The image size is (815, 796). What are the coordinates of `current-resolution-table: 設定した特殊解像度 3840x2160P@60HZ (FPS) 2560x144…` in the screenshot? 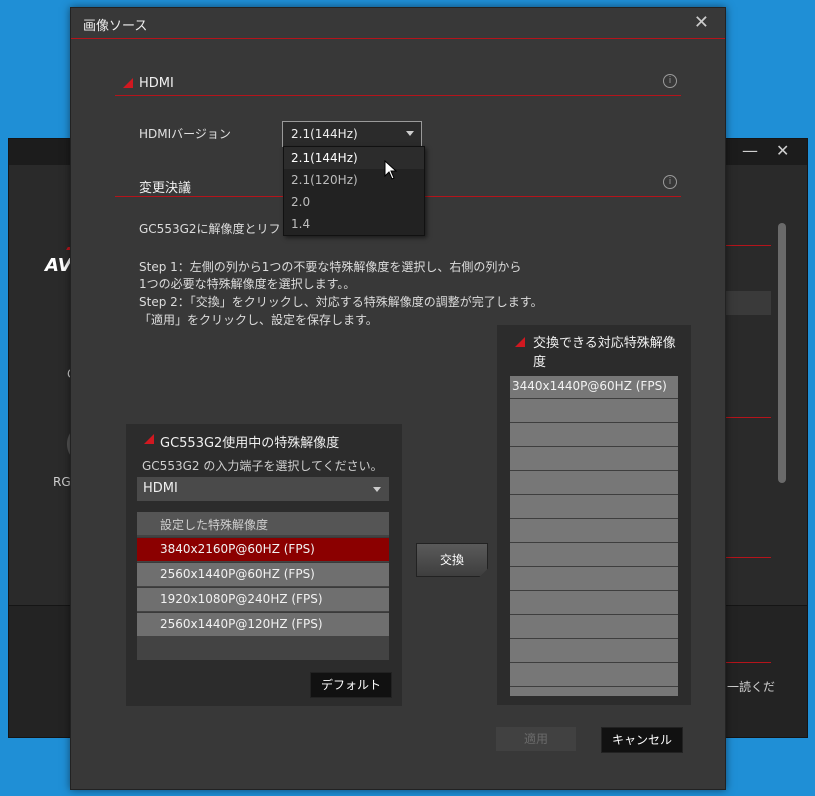 It's located at (263, 586).